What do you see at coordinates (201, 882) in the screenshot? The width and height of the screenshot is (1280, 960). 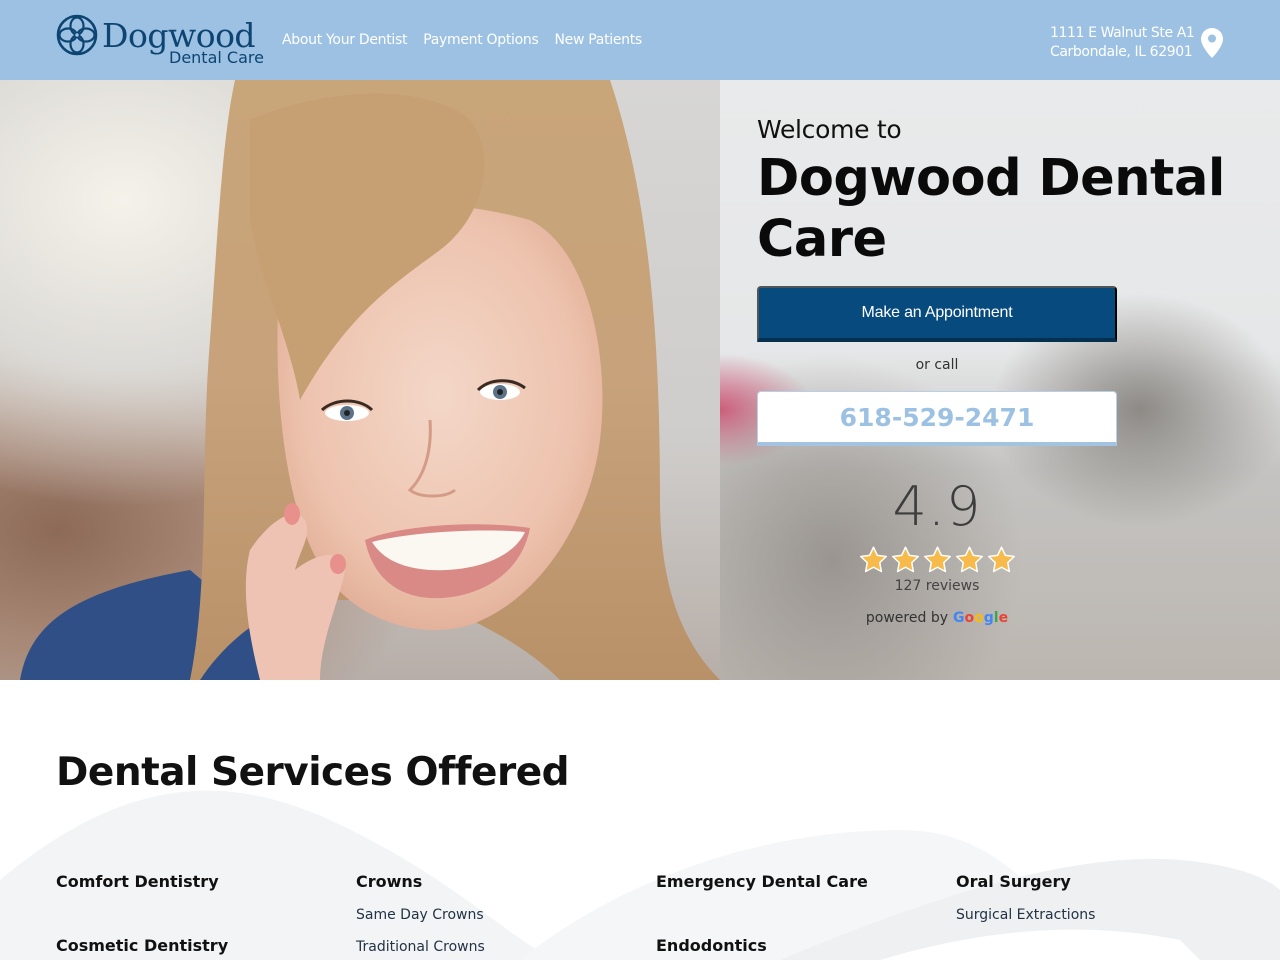 I see `service-comfort-dentistry: Comfort Dentistry` at bounding box center [201, 882].